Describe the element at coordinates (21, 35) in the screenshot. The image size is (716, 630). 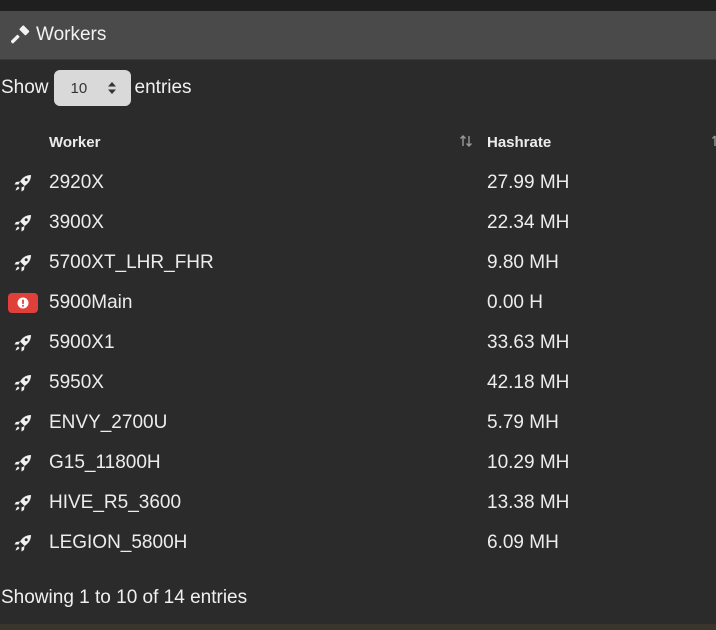
I see `hammer-icon` at that location.